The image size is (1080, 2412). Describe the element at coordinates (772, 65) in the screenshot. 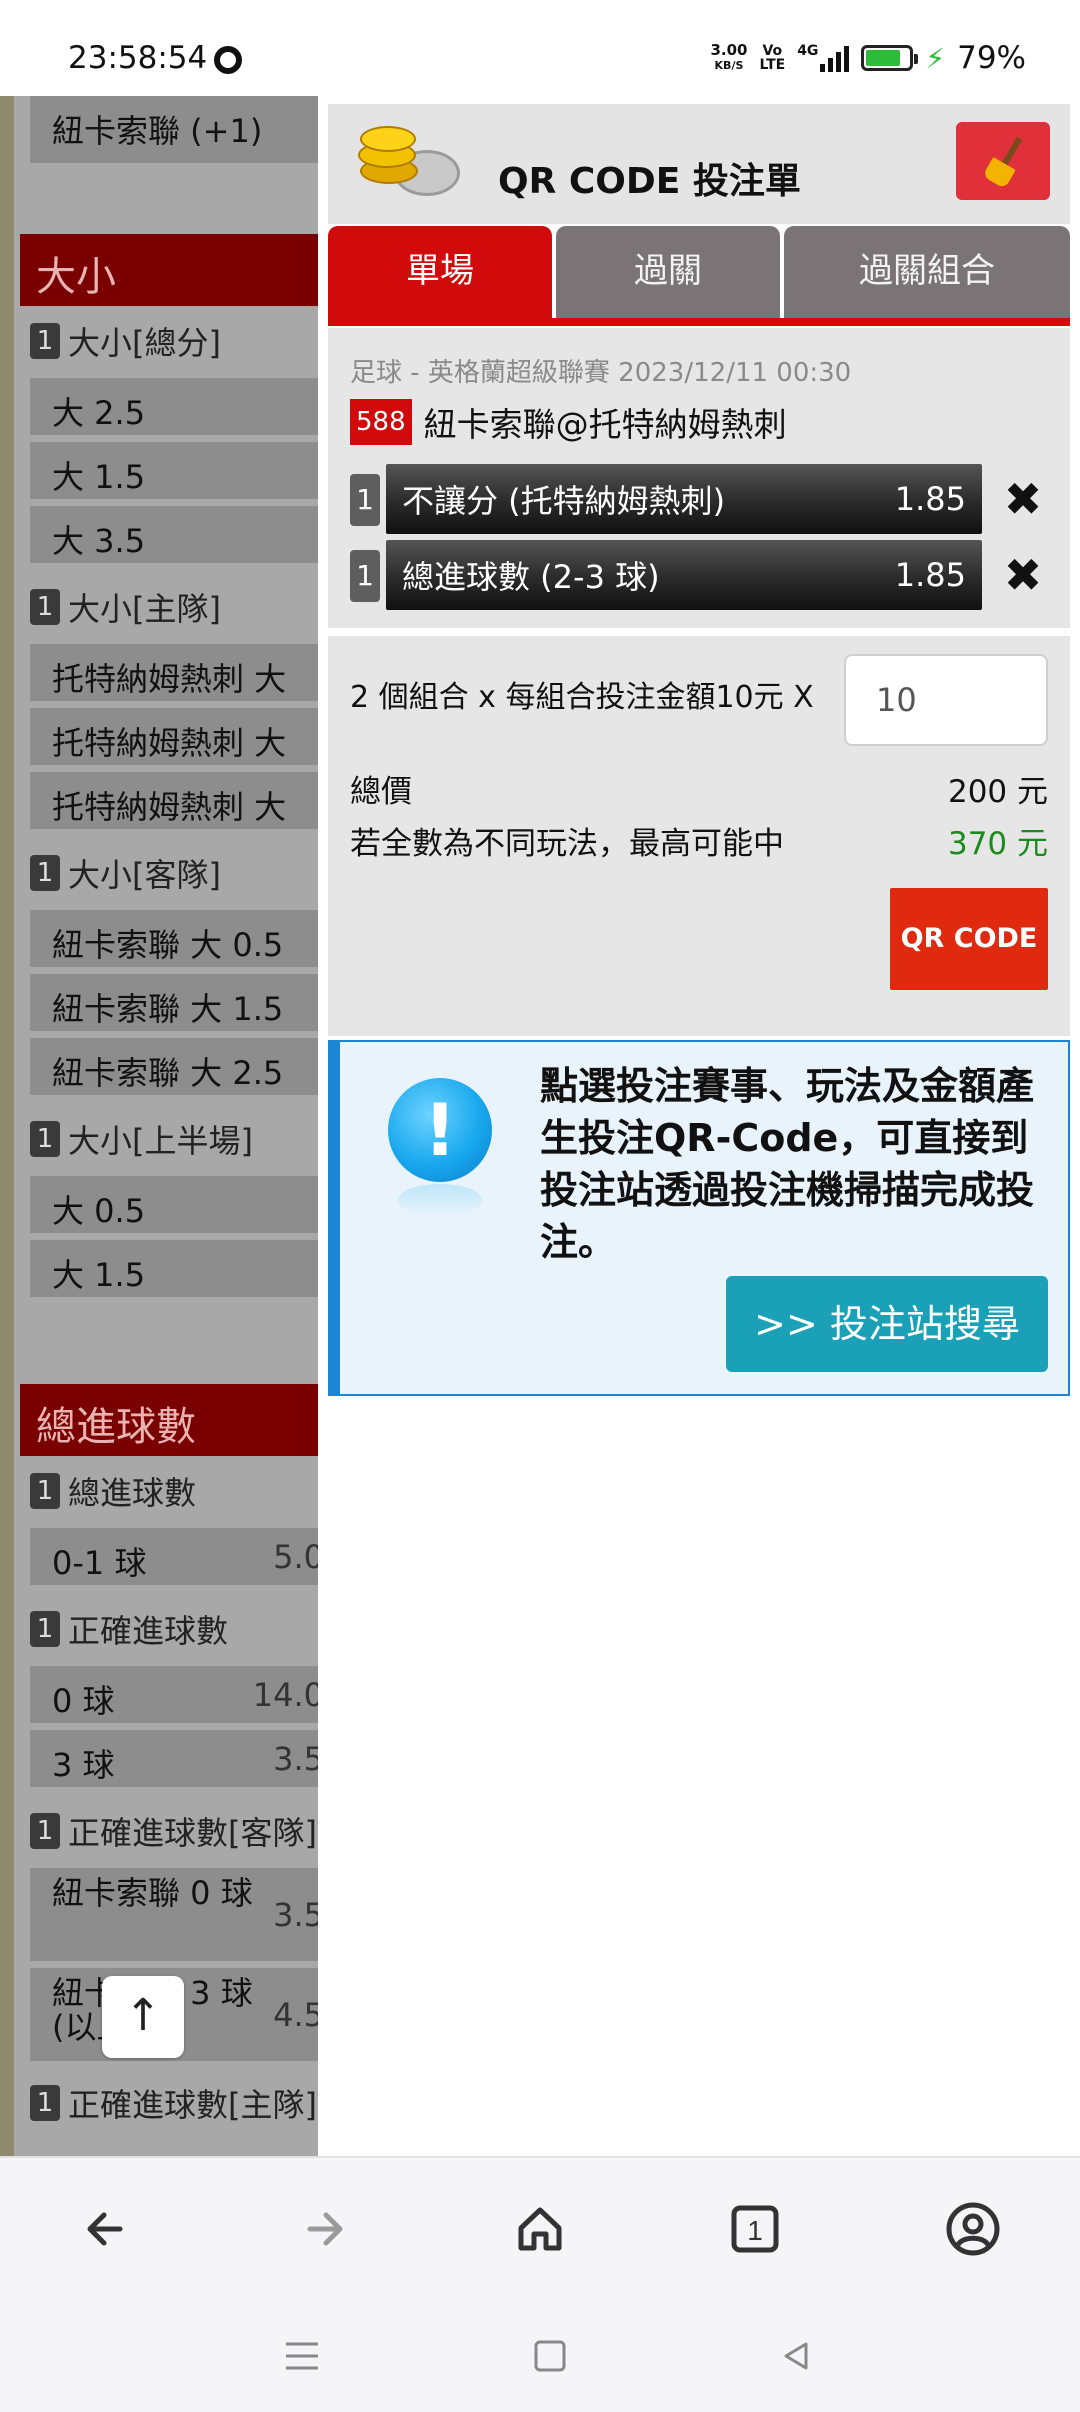

I see `volte-bottom: LTE` at that location.